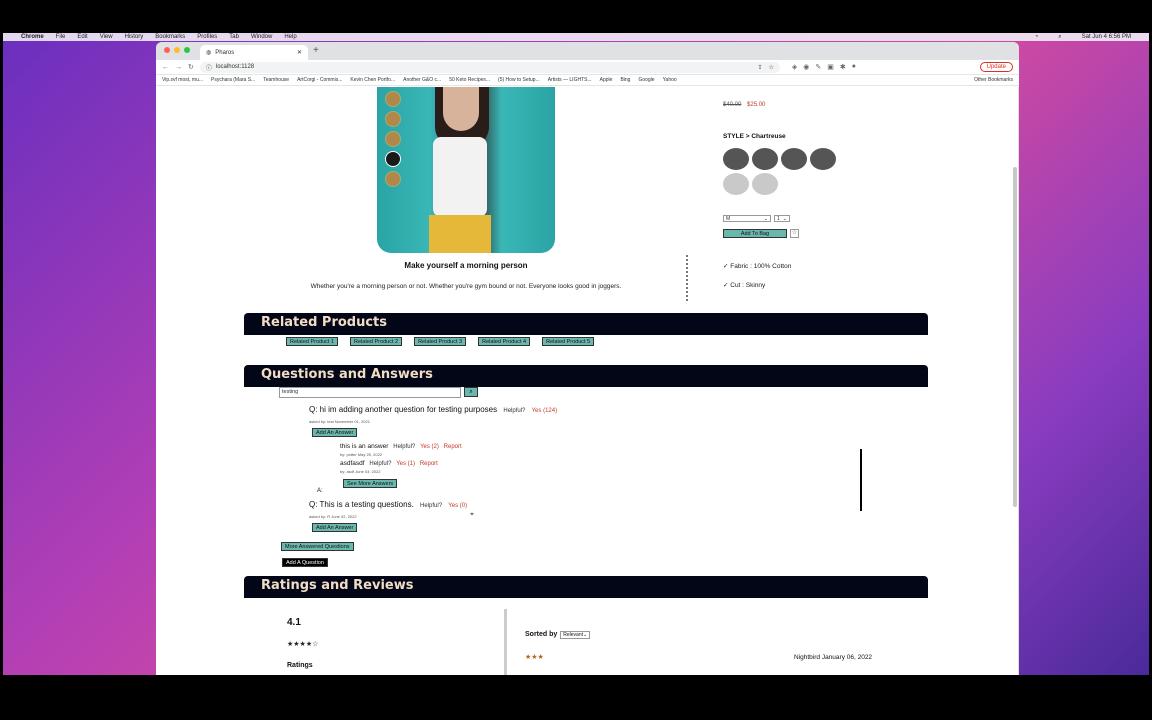  I want to click on sort-select: Relevant⌄, so click(575, 635).